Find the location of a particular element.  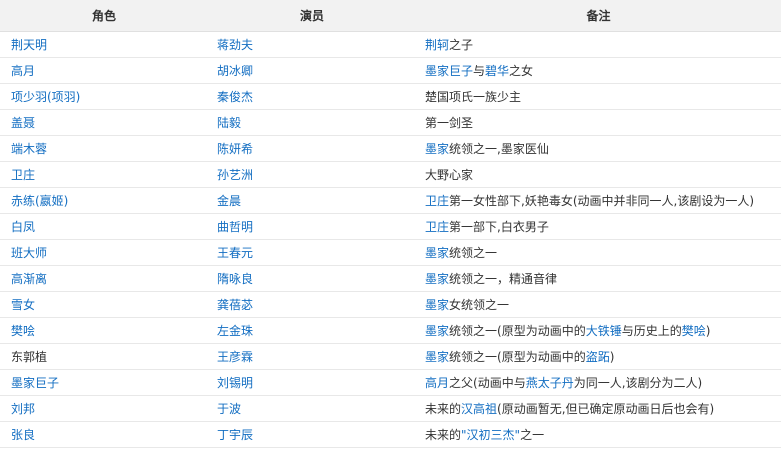

actor-link: 秦俊杰 is located at coordinates (235, 97).